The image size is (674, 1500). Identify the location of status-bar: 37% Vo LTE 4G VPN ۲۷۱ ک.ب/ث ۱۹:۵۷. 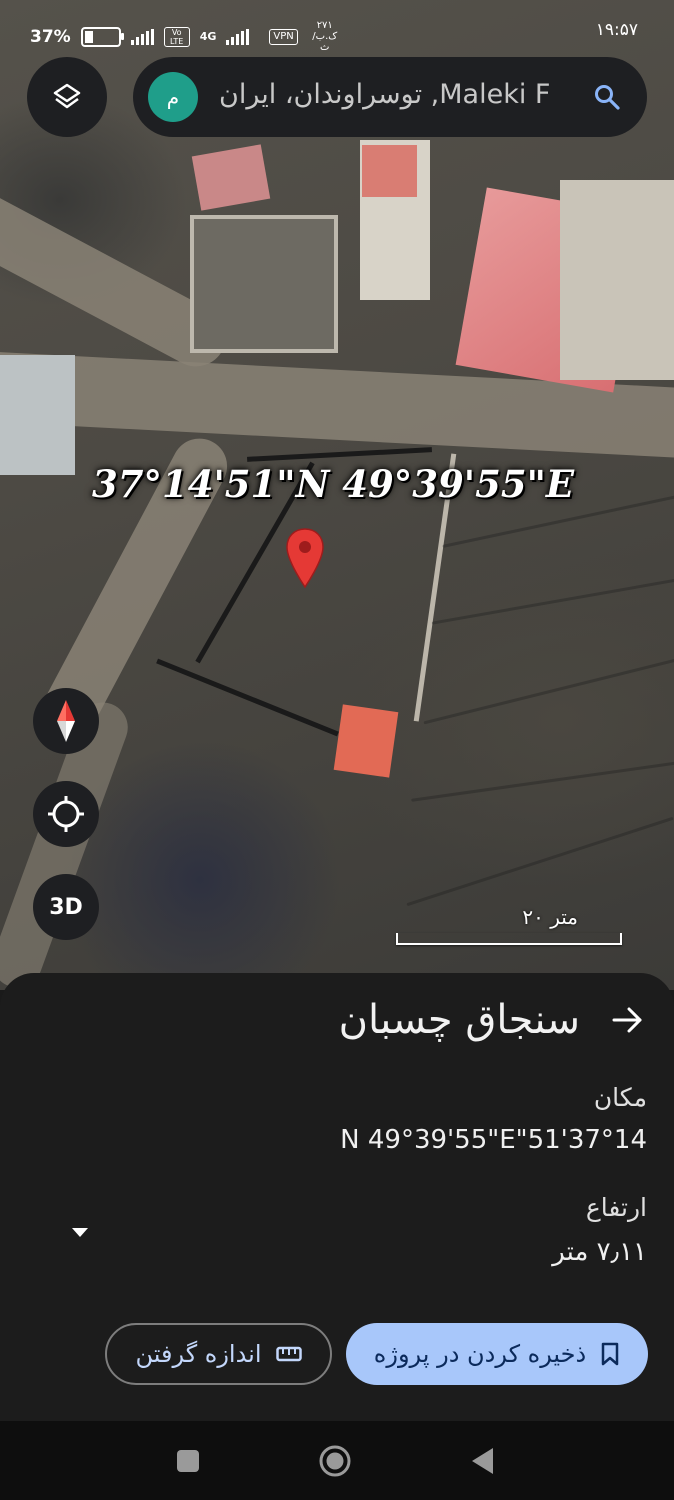
(337, 29).